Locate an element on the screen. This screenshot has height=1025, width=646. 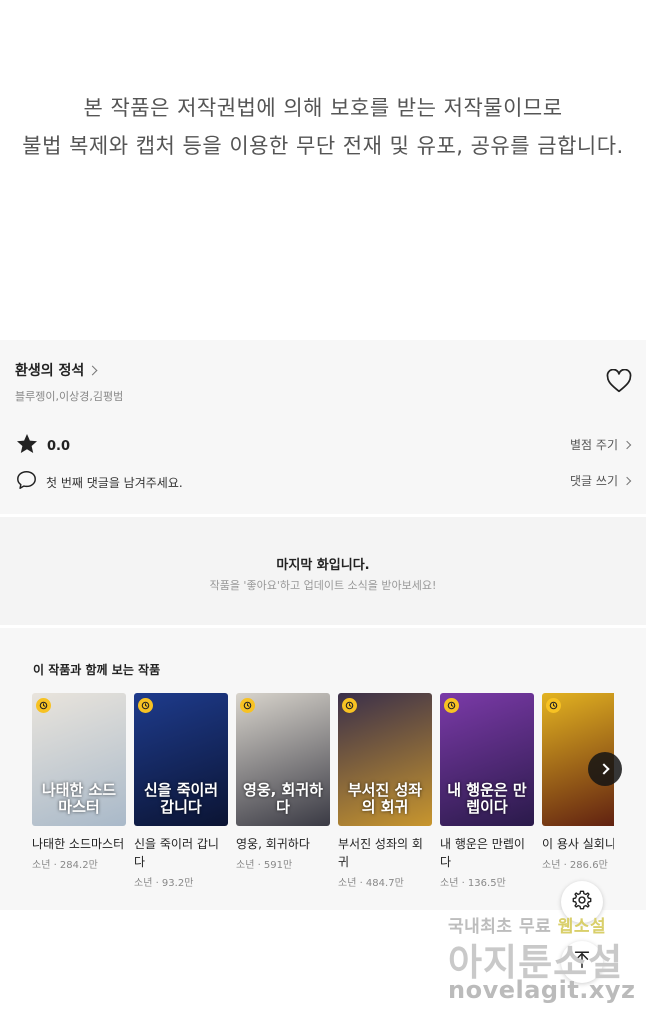
notice-line-2: 불법 복제와 캡처 등을 이용한 무단 전재 및 유포, 공유를 금합니다. is located at coordinates (323, 146).